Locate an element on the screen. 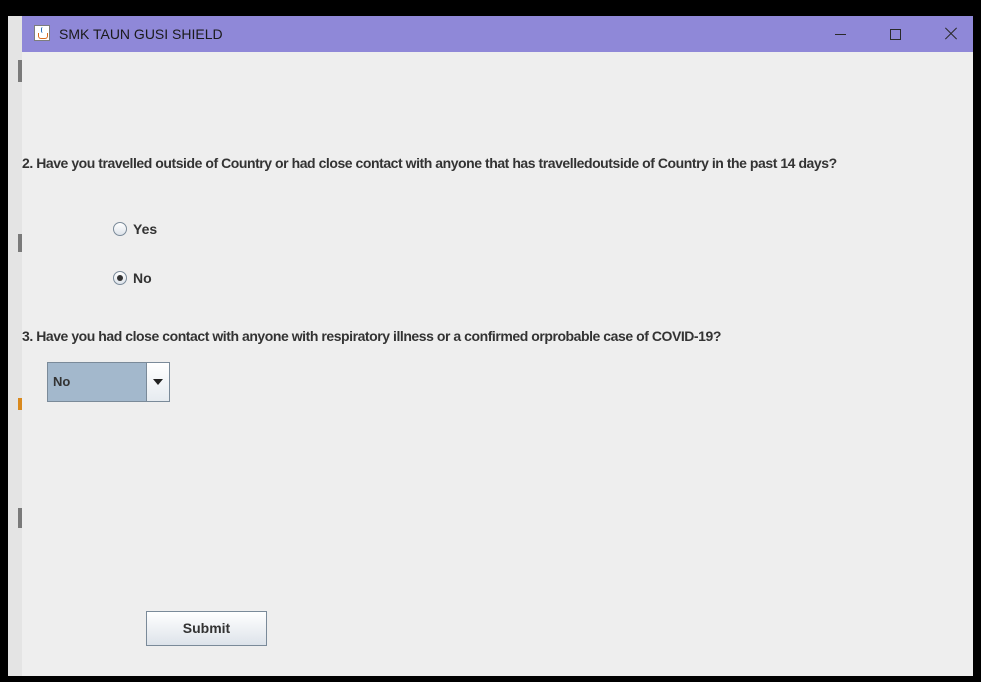 Image resolution: width=981 pixels, height=682 pixels. java-cup-icon is located at coordinates (42, 33).